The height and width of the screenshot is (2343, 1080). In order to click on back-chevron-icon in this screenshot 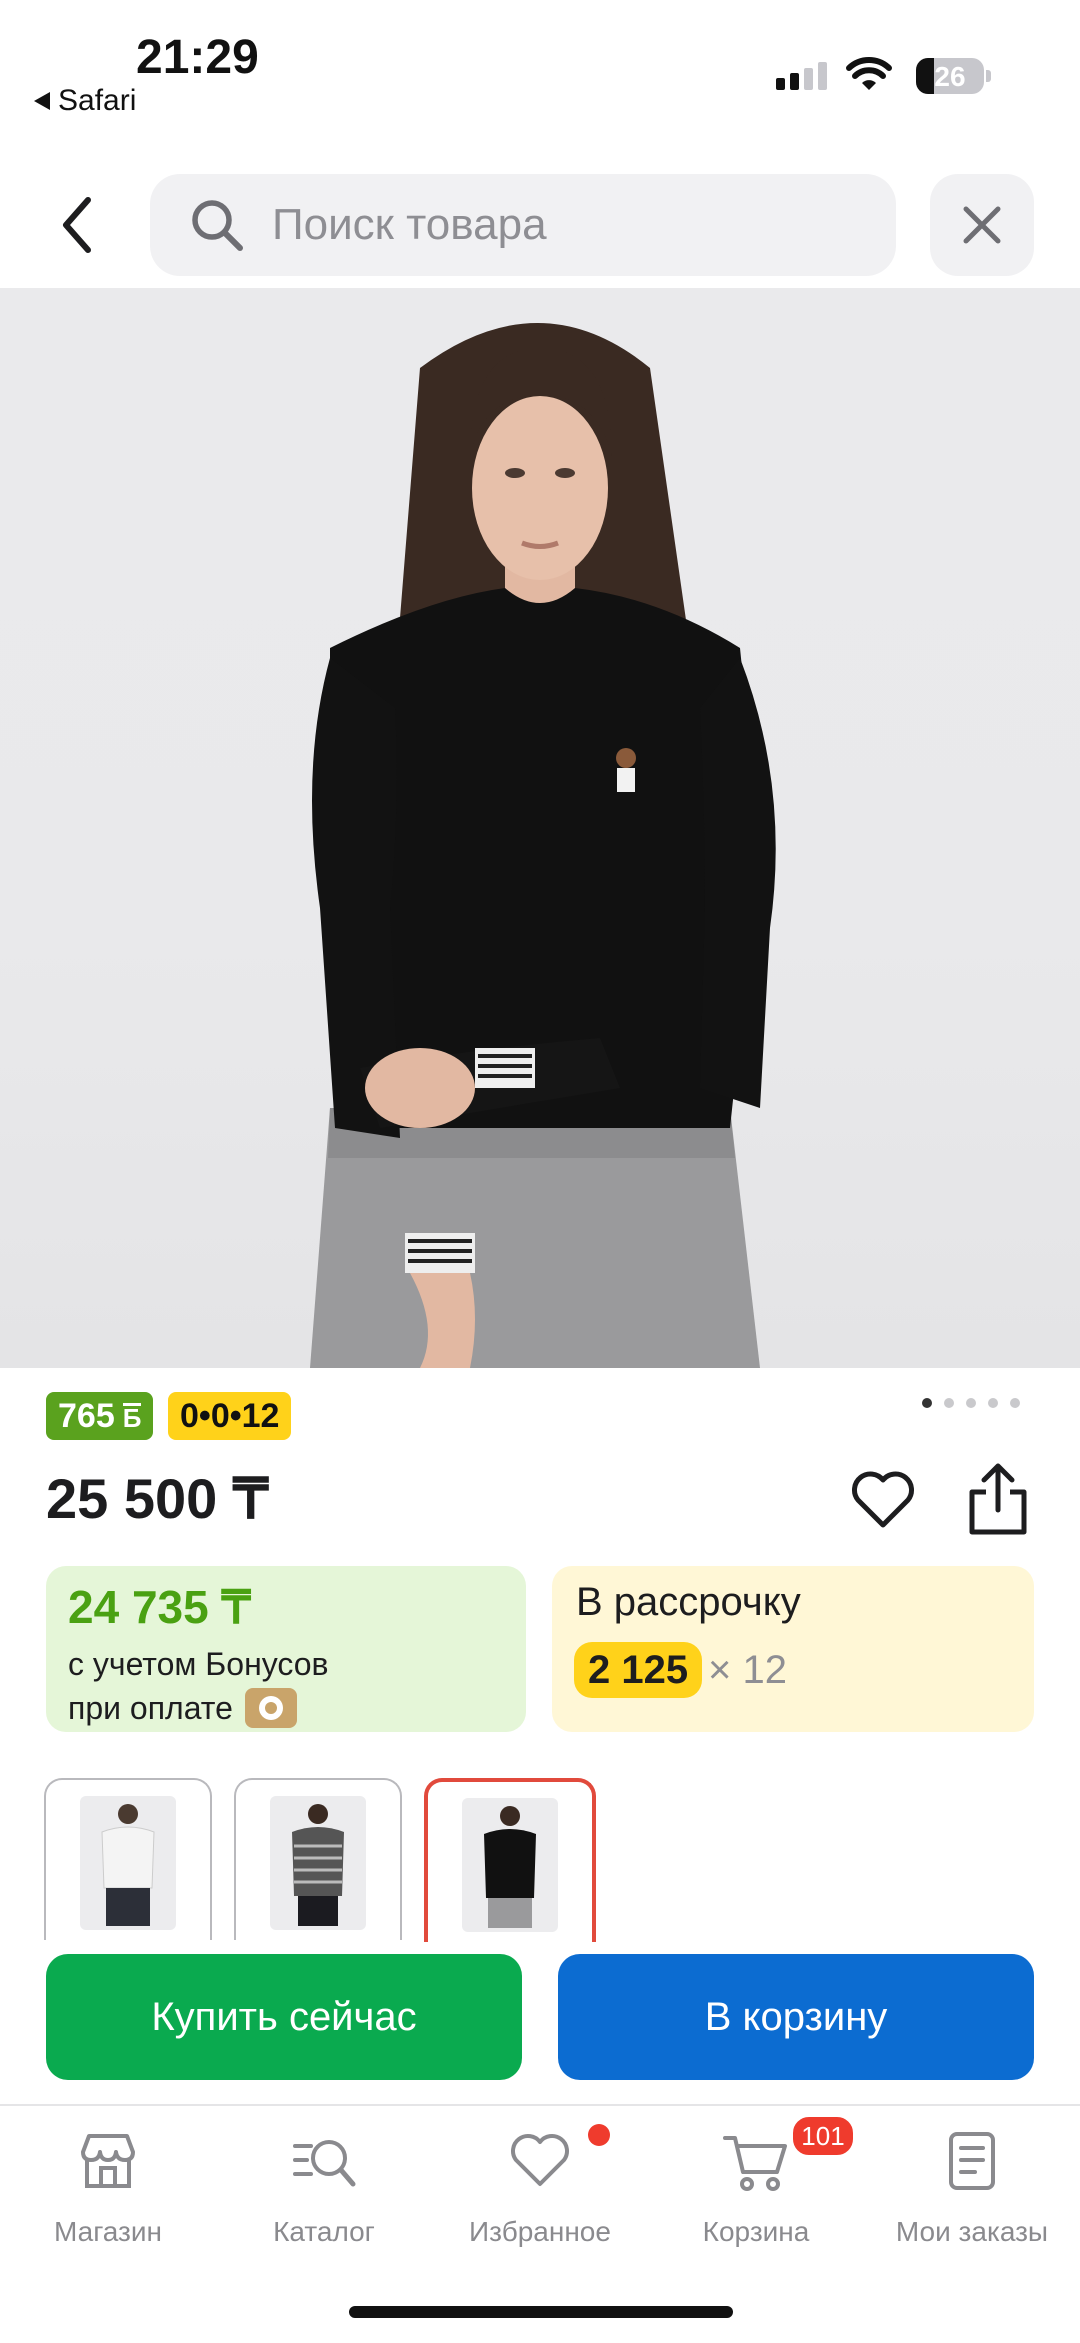, I will do `click(80, 225)`.